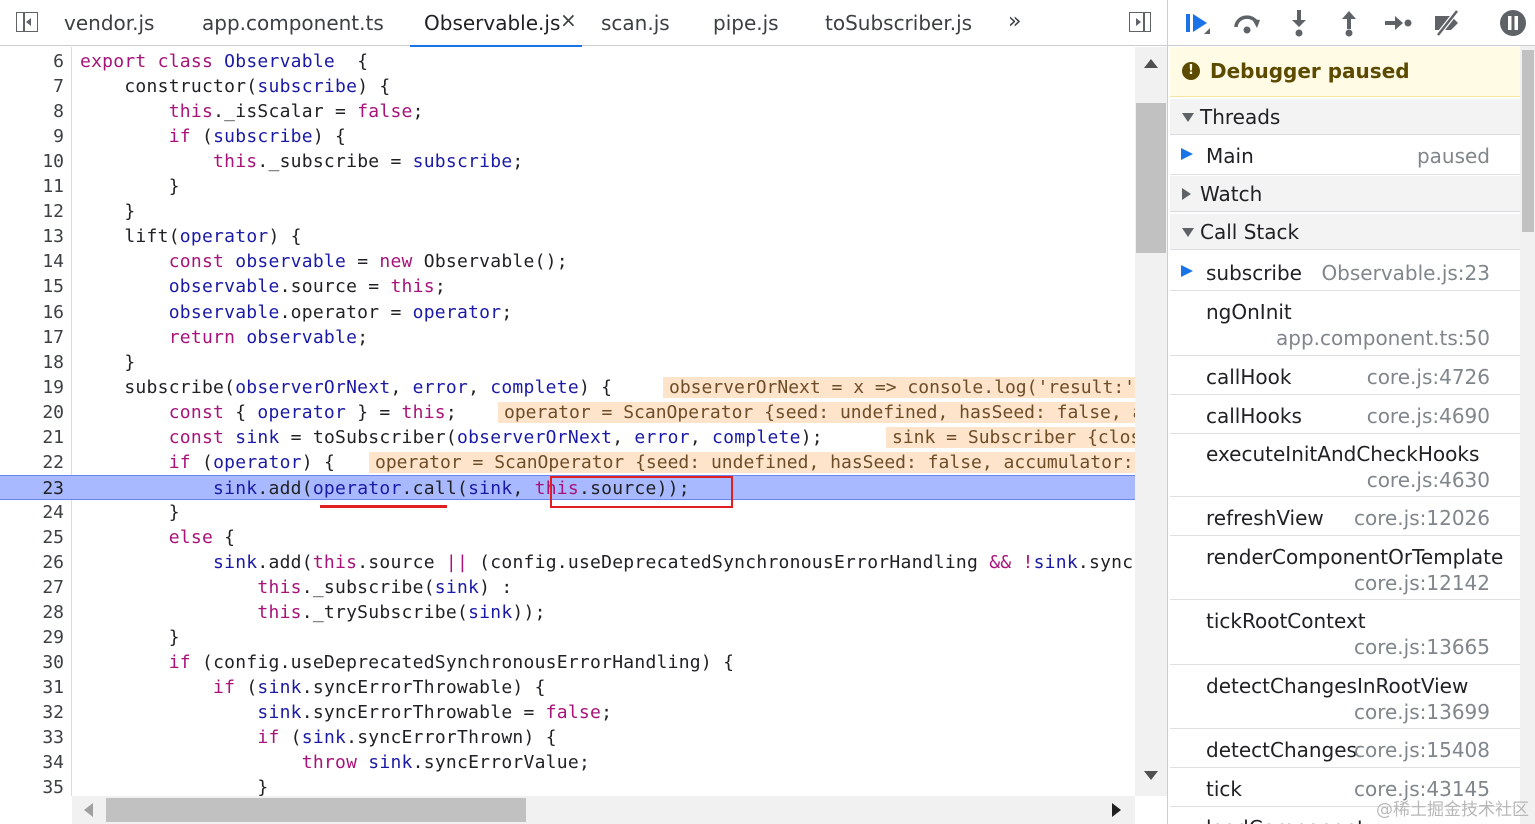  Describe the element at coordinates (568, 20) in the screenshot. I see `close-tab-icon: ×` at that location.